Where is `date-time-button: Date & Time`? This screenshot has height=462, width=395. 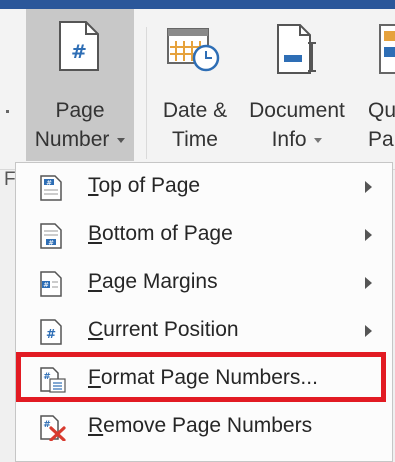 date-time-button: Date & Time is located at coordinates (195, 85).